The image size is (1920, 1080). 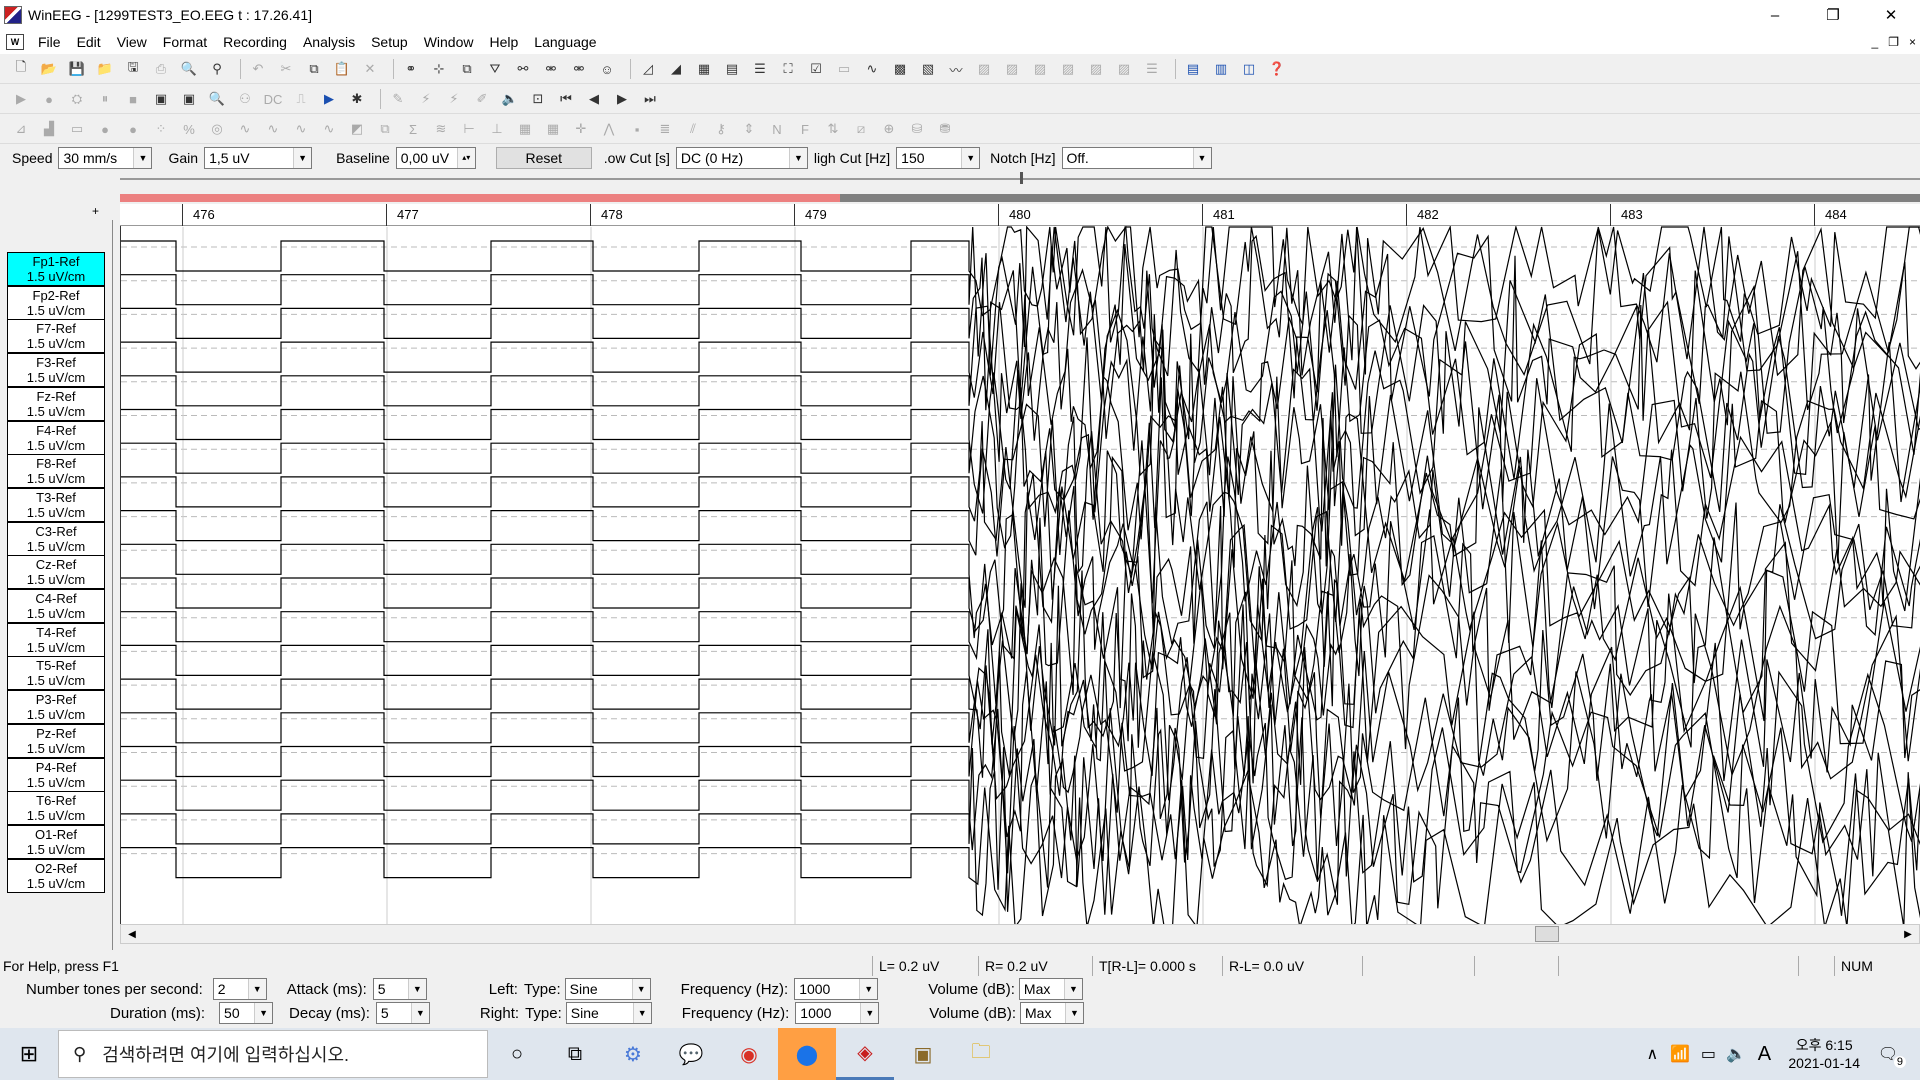 What do you see at coordinates (741, 158) in the screenshot?
I see `lowcut-select: DC (0 Hz) ▼` at bounding box center [741, 158].